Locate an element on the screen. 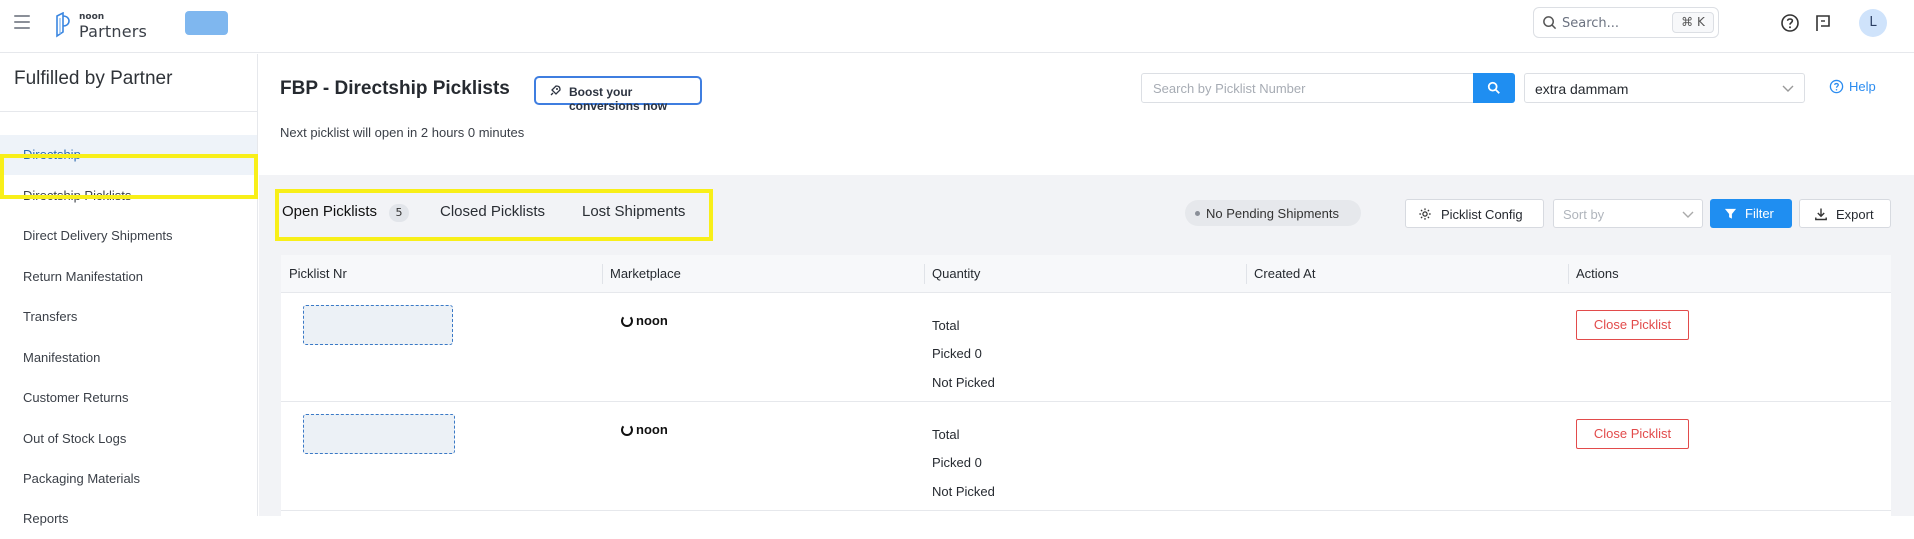 This screenshot has width=1914, height=539. picklist-config-button: Picklist Config is located at coordinates (1474, 213).